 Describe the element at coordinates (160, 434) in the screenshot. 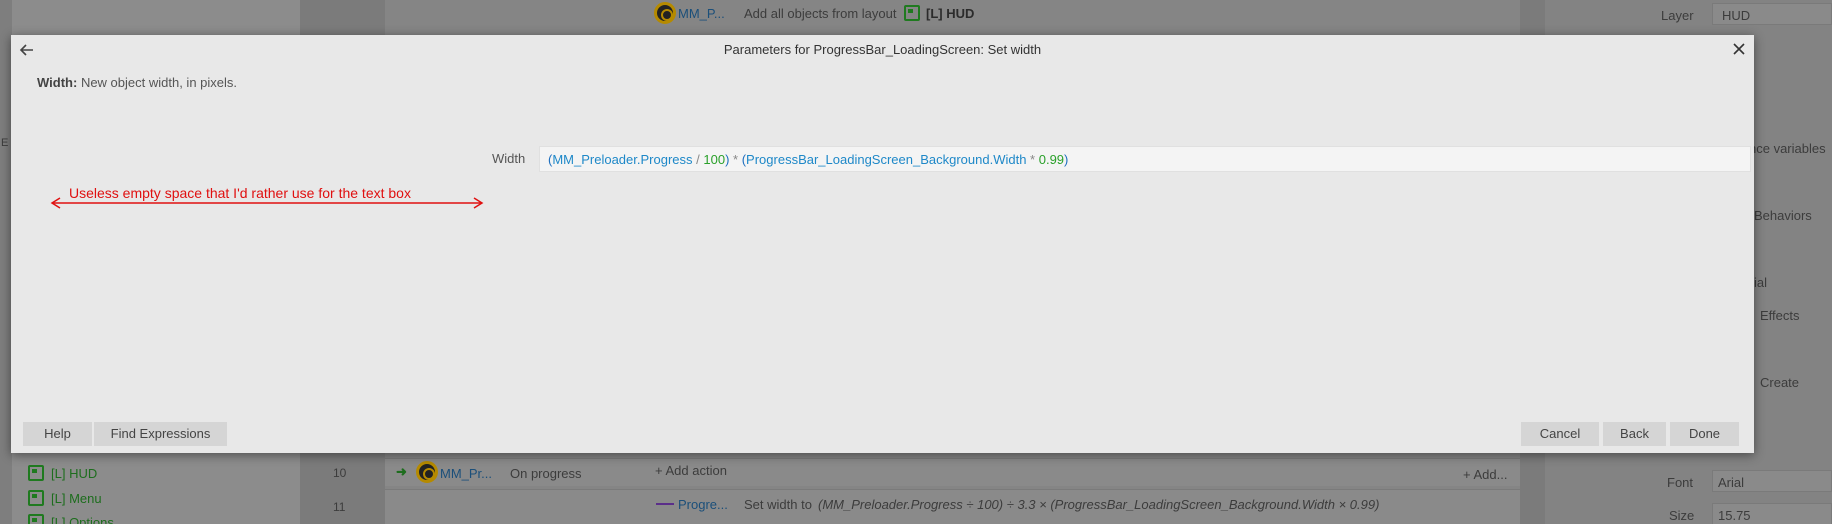

I see `find-expressions-button: Find Expressions` at that location.